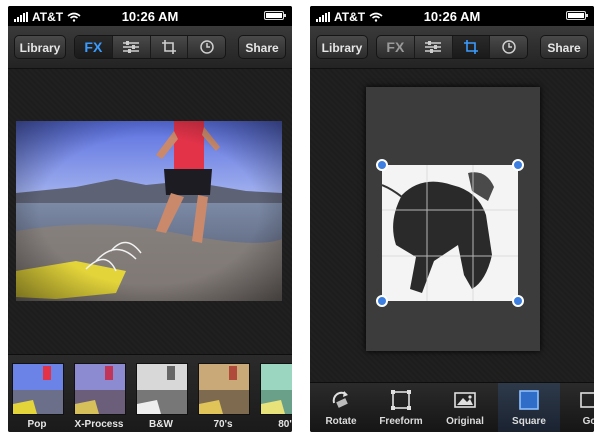 This screenshot has width=600, height=439. I want to click on crop-tools-bar: Rotate Freeform Original Square Gol, so click(452, 407).